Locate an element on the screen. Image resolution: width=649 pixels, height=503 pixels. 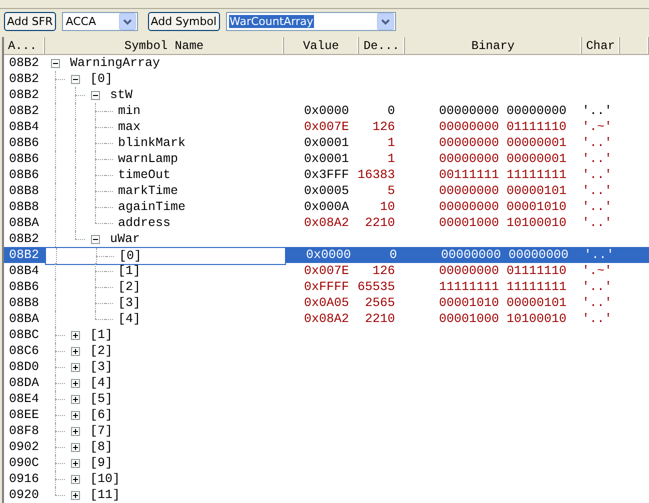
add-symbol-button: Add Symbol is located at coordinates (184, 21).